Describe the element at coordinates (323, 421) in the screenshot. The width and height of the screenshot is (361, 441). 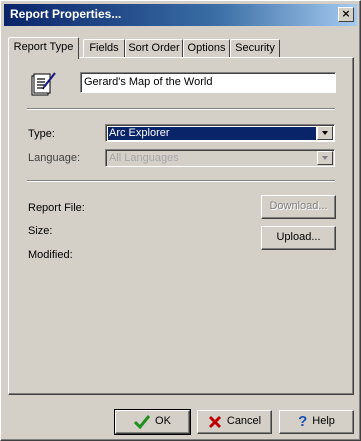
I see `help-button-label: Help` at that location.